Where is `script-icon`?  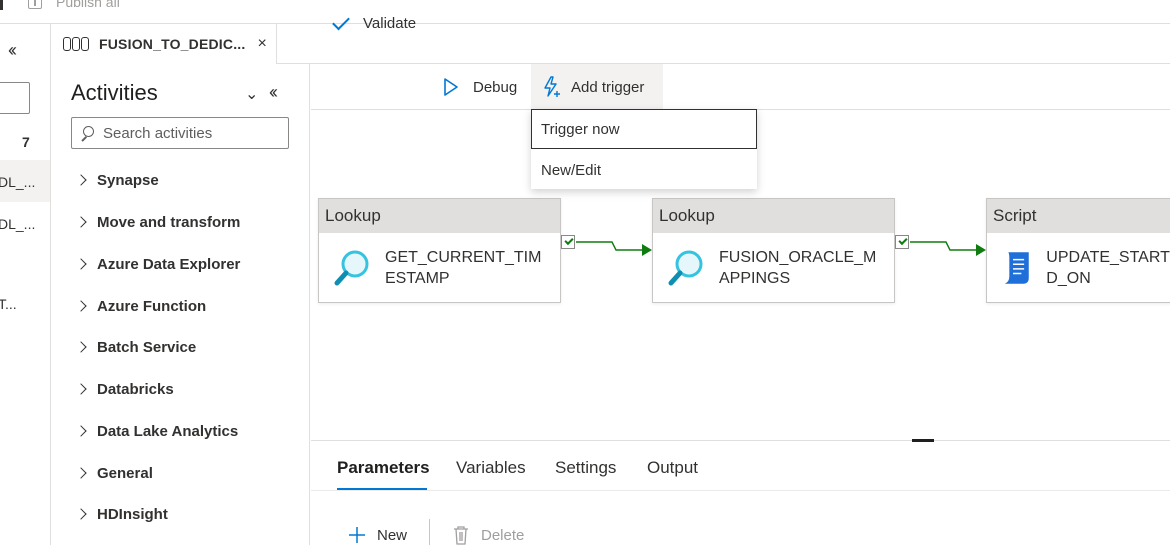 script-icon is located at coordinates (1016, 268).